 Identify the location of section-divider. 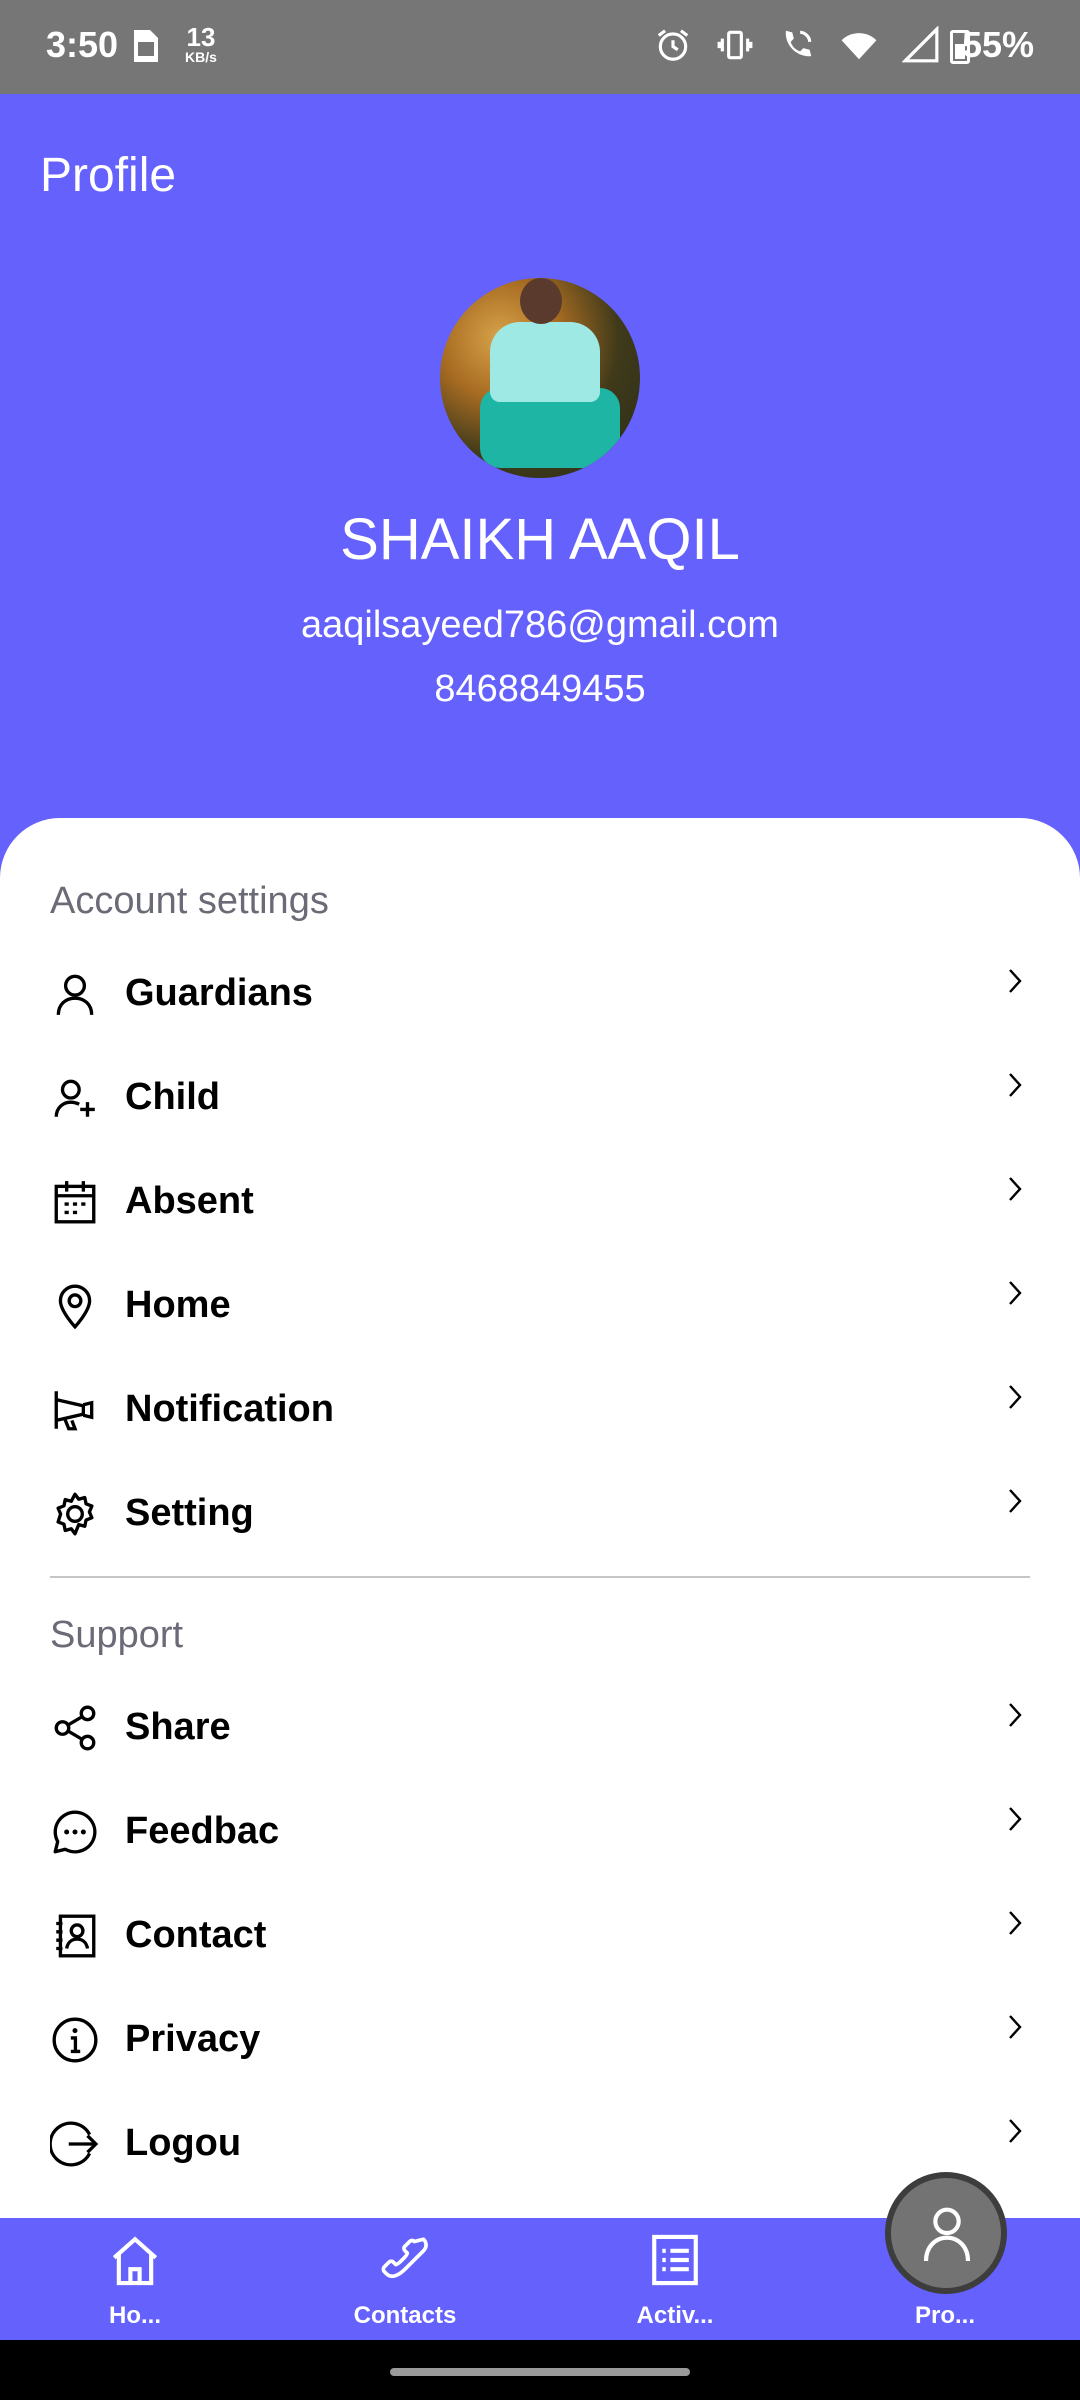
(540, 1577).